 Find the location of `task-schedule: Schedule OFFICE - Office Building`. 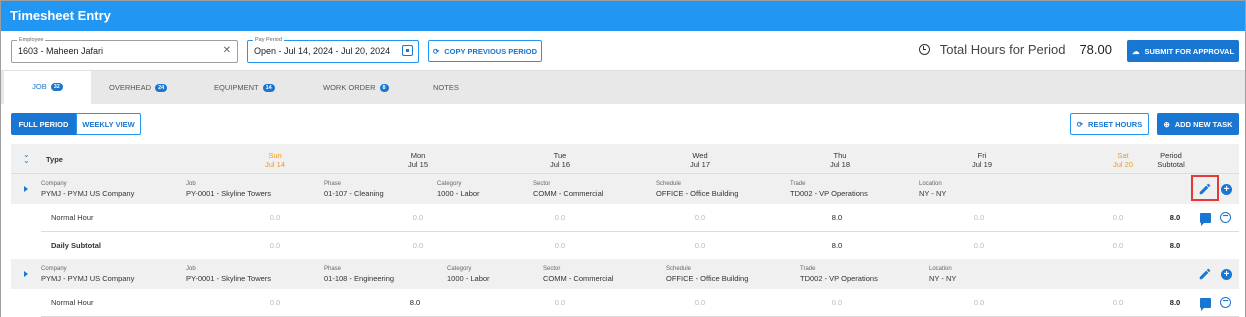

task-schedule: Schedule OFFICE - Office Building is located at coordinates (707, 274).